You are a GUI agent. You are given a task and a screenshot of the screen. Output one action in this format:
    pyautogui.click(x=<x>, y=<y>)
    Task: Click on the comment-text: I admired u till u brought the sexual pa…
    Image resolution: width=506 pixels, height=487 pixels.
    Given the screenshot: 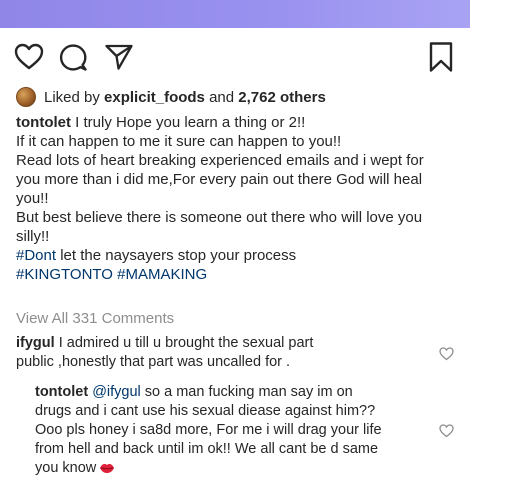 What is the action you would take?
    pyautogui.click(x=186, y=343)
    